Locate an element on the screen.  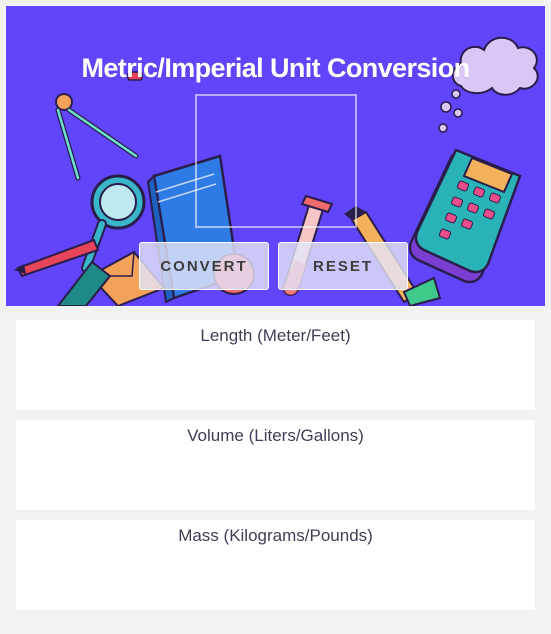
cloud-icon is located at coordinates (488, 84).